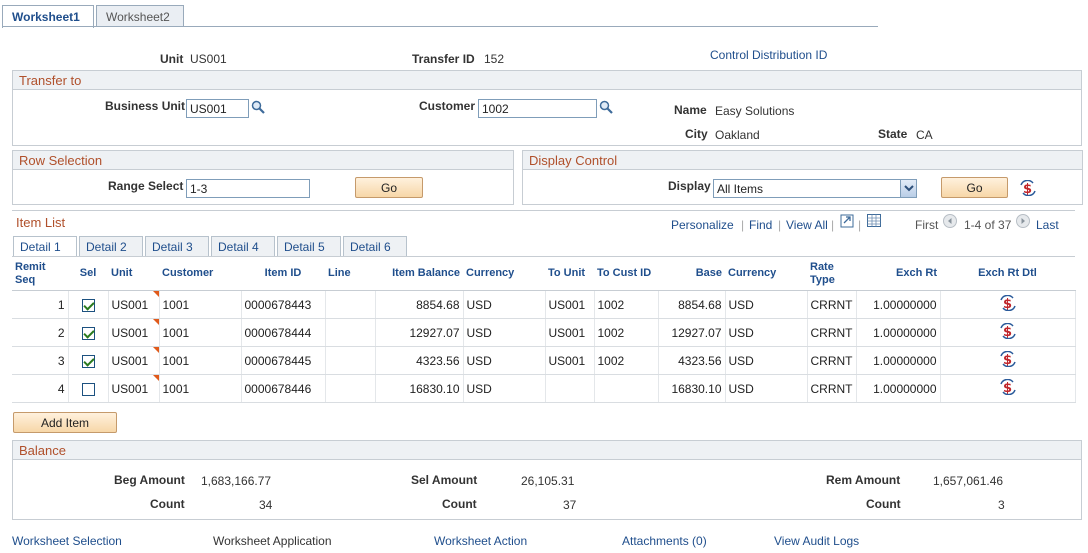 Image resolution: width=1088 pixels, height=553 pixels. Describe the element at coordinates (692, 332) in the screenshot. I see `base-cell: 12927.07` at that location.